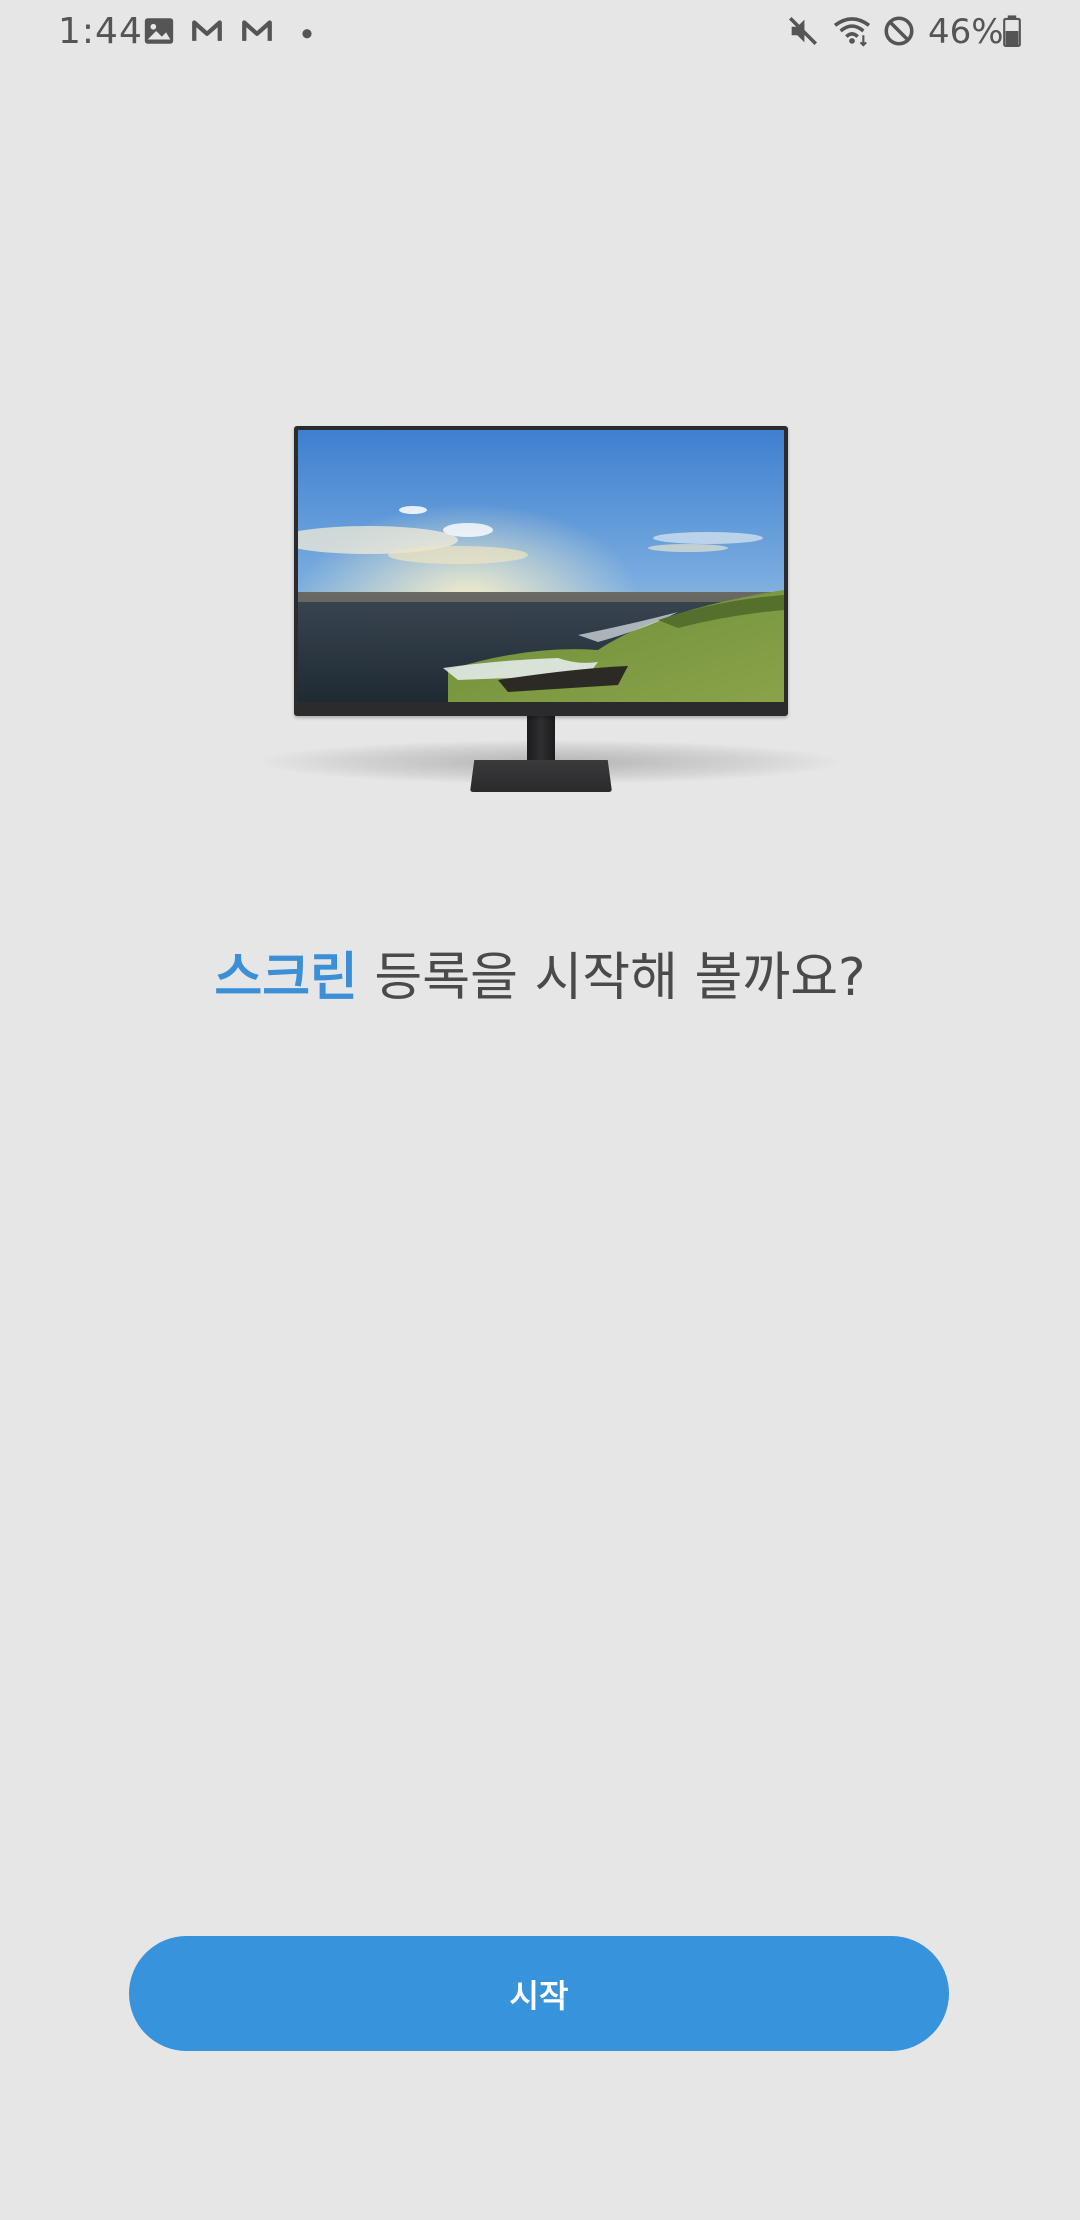 The image size is (1080, 2220). I want to click on headline: 스크린 등록을 시작해 볼까요?, so click(540, 978).